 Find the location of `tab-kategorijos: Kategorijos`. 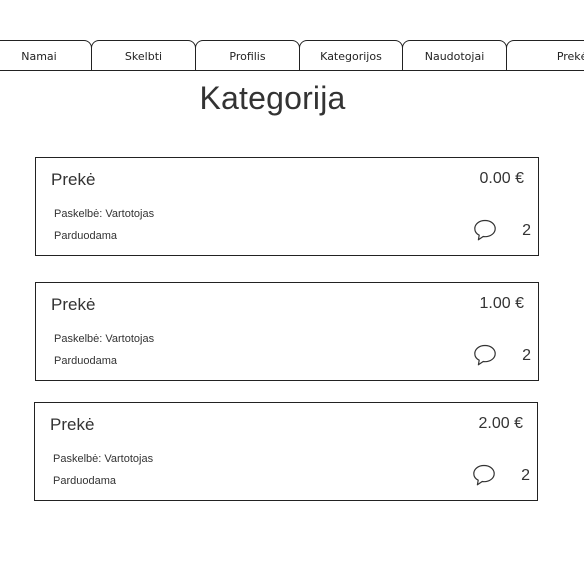

tab-kategorijos: Kategorijos is located at coordinates (351, 55).